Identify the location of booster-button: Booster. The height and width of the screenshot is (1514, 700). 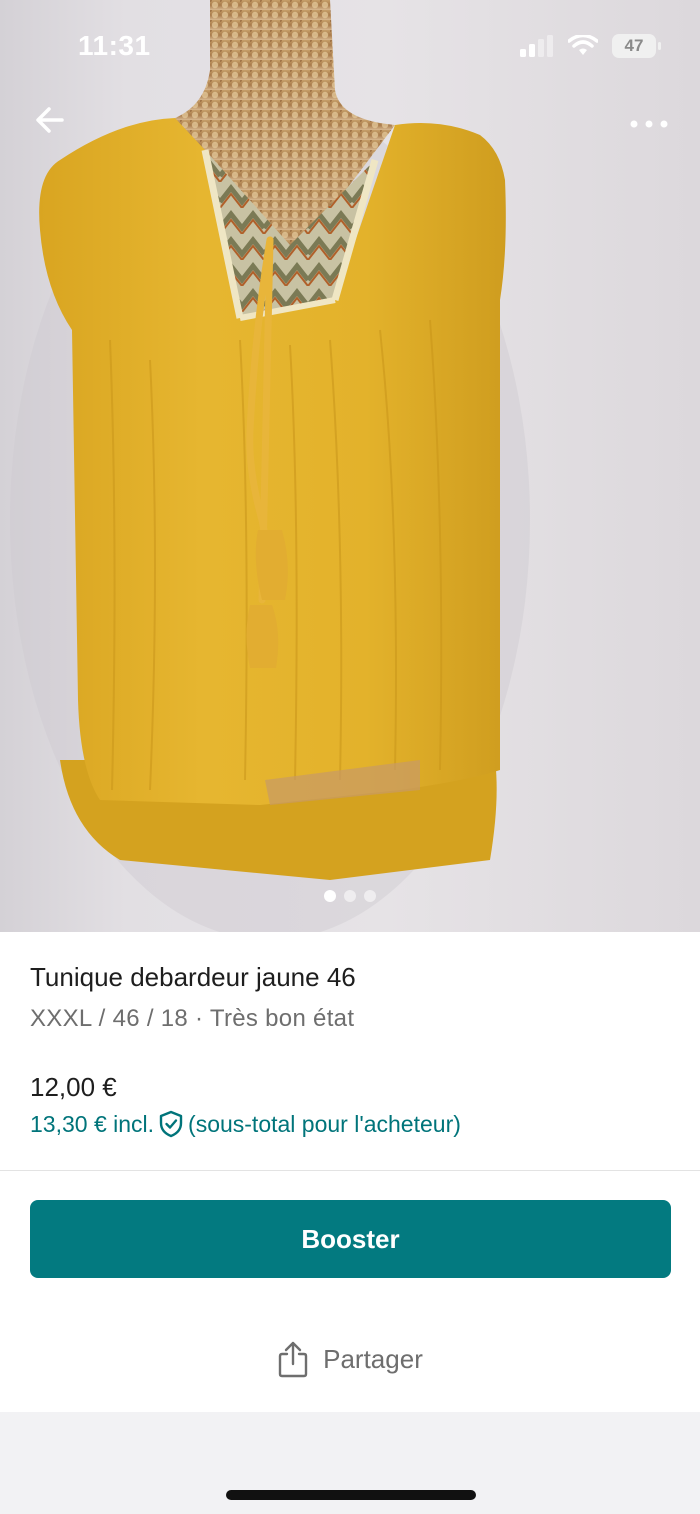
(350, 1239).